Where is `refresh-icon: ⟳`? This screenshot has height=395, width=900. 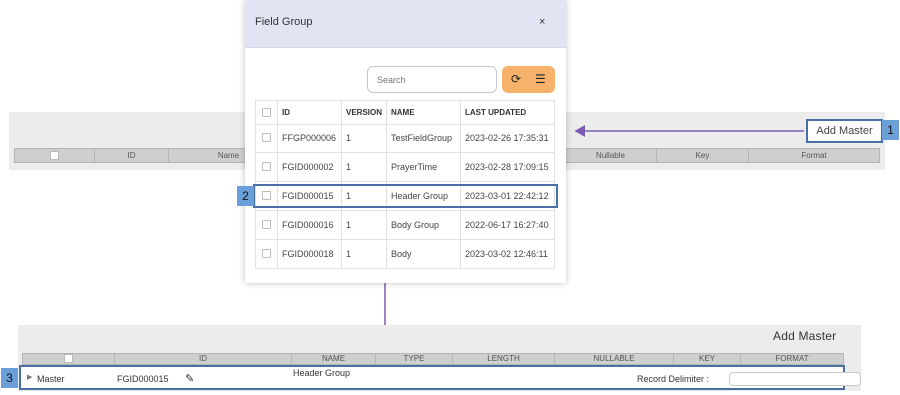
refresh-icon: ⟳ is located at coordinates (516, 79).